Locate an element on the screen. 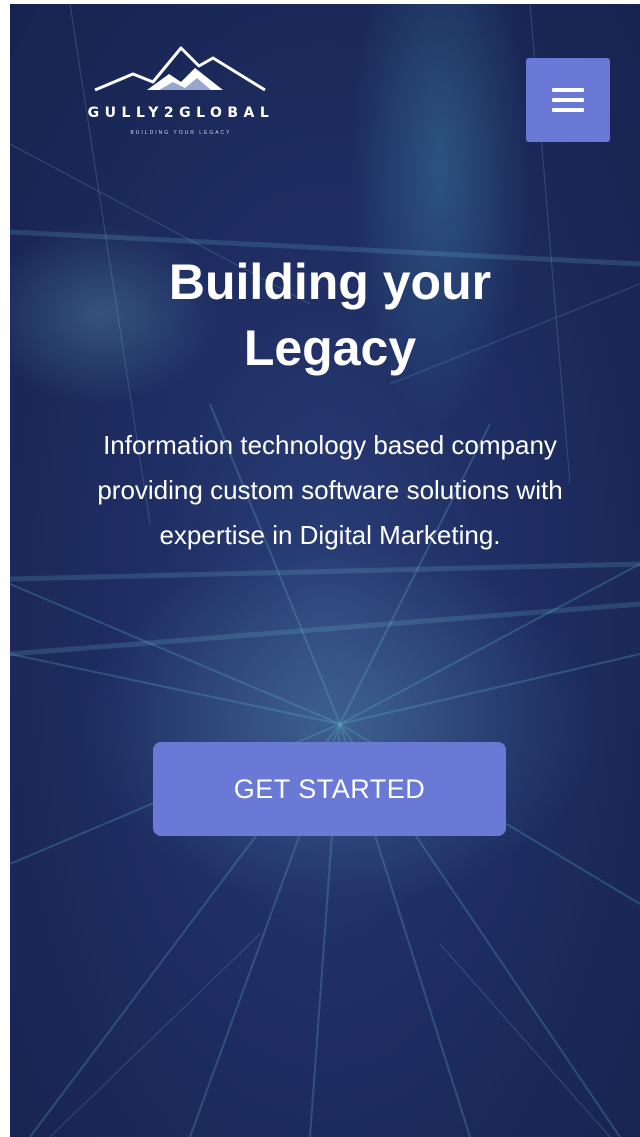  menu-toggle-button is located at coordinates (568, 100).